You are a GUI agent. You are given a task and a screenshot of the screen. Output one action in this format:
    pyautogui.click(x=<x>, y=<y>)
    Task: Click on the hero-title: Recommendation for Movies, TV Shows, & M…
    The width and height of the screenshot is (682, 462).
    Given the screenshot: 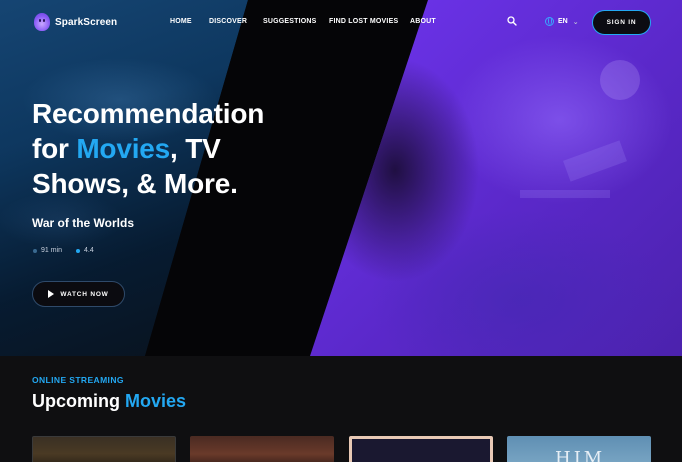 What is the action you would take?
    pyautogui.click(x=182, y=148)
    